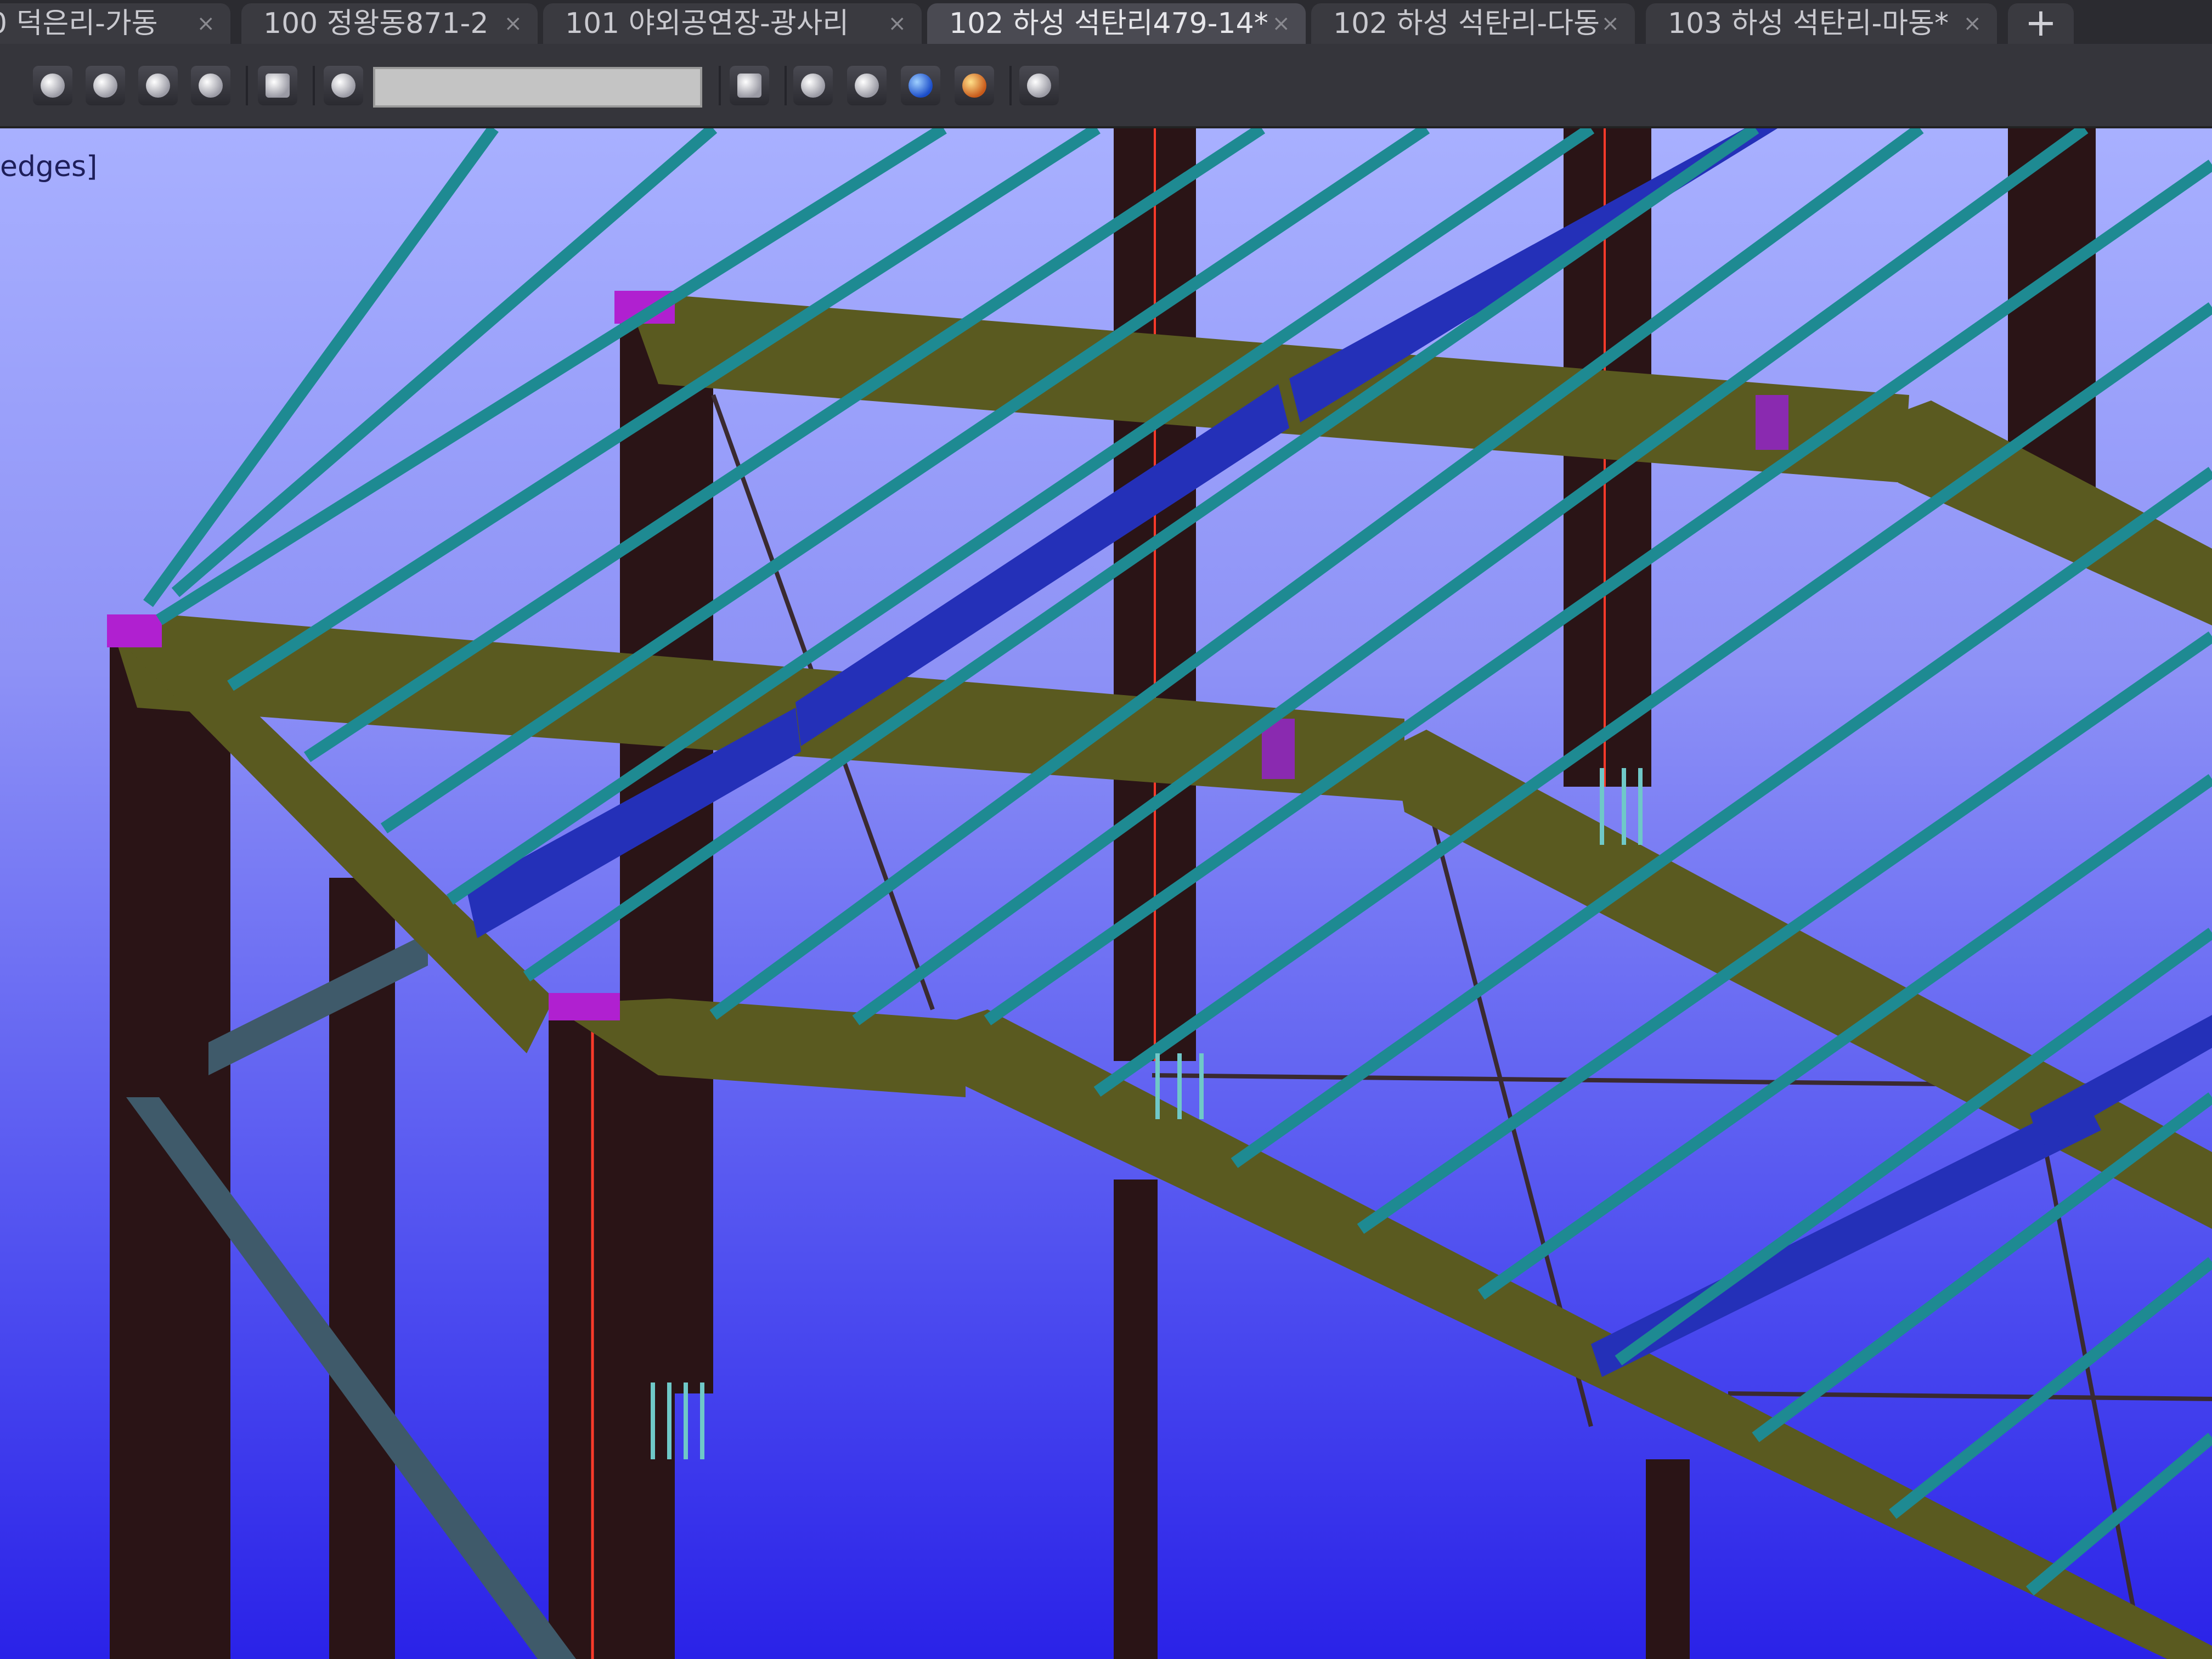 The width and height of the screenshot is (2212, 1659). Describe the element at coordinates (2118, 1514) in the screenshot. I see `purlin` at that location.